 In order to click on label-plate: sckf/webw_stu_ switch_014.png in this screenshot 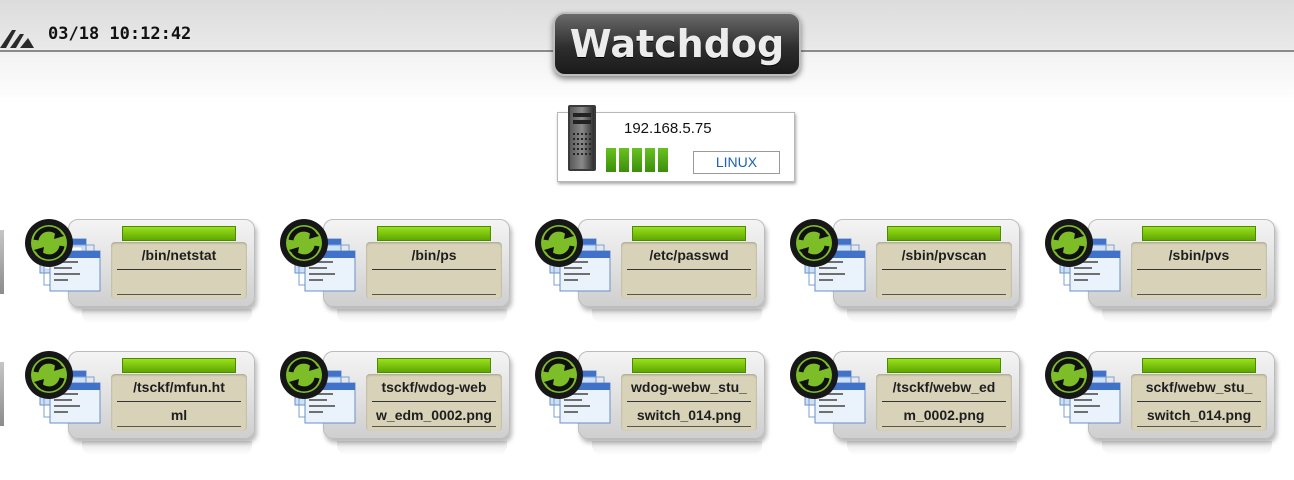, I will do `click(1199, 402)`.